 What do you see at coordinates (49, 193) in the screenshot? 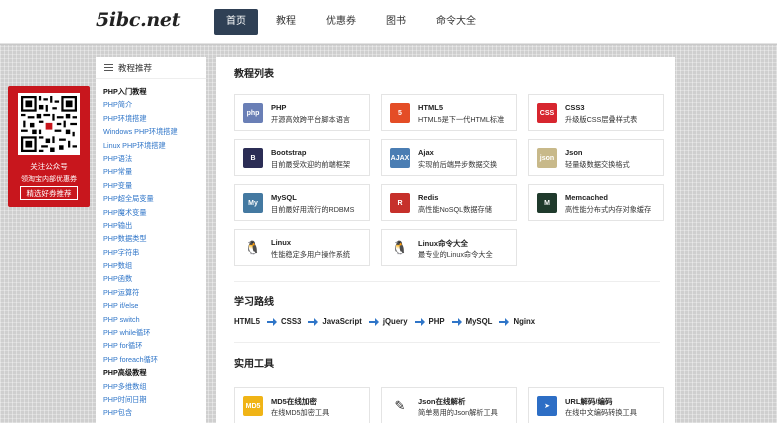
I see `coupon-recommend-button: 精选好券推荐` at bounding box center [49, 193].